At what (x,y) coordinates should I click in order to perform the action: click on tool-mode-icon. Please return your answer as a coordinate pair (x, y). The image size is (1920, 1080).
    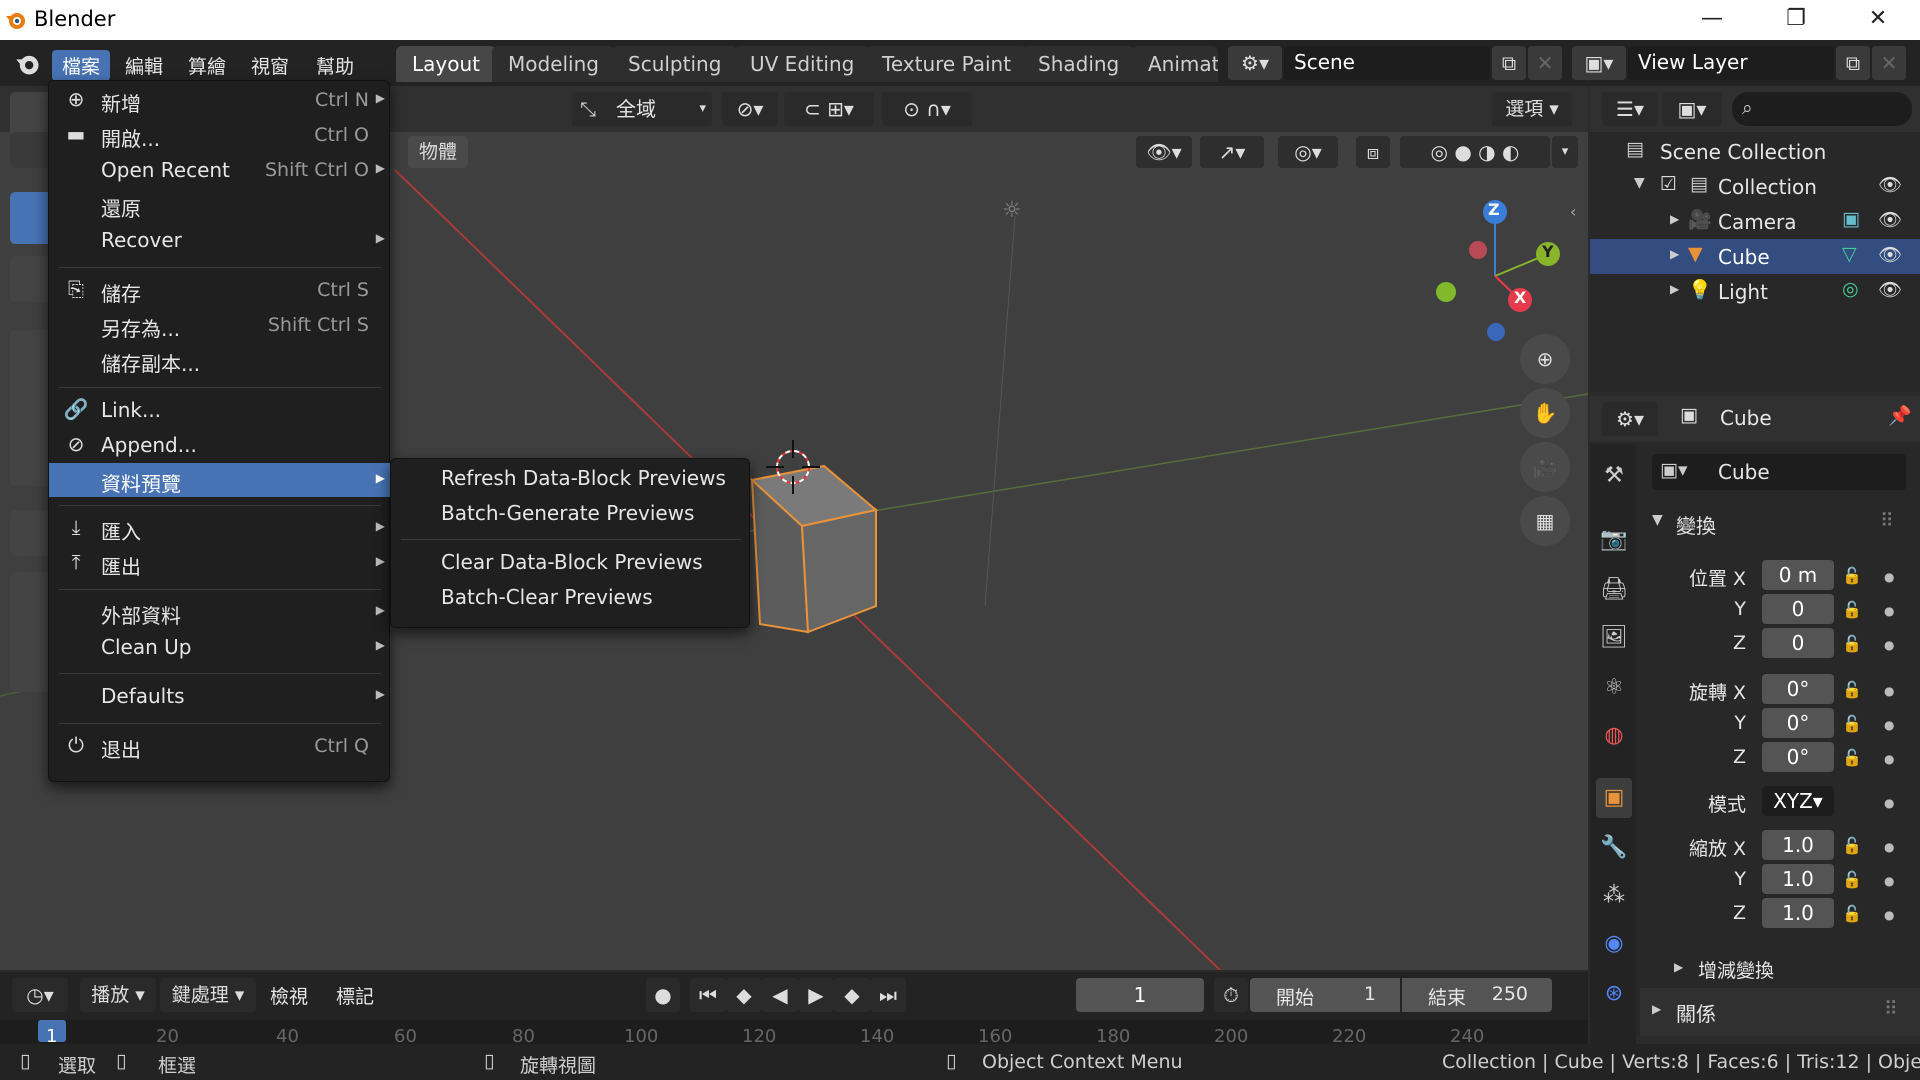
    Looking at the image, I should click on (31, 150).